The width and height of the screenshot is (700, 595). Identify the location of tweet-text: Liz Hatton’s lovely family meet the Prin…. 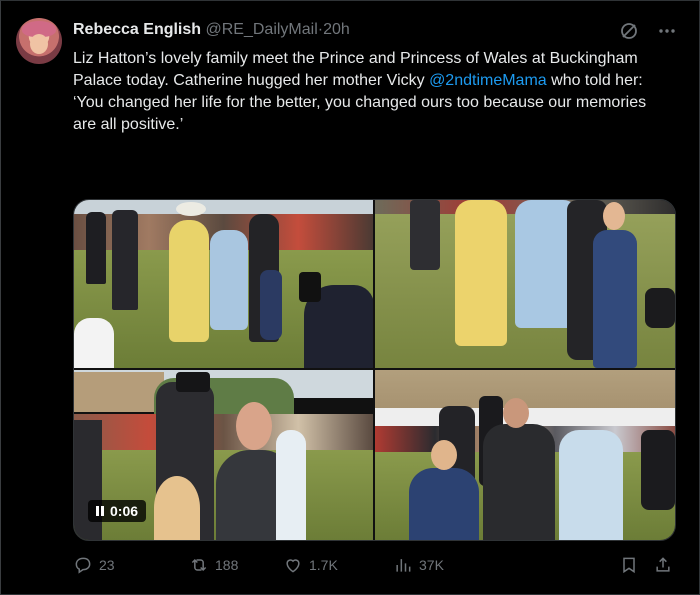
(373, 92).